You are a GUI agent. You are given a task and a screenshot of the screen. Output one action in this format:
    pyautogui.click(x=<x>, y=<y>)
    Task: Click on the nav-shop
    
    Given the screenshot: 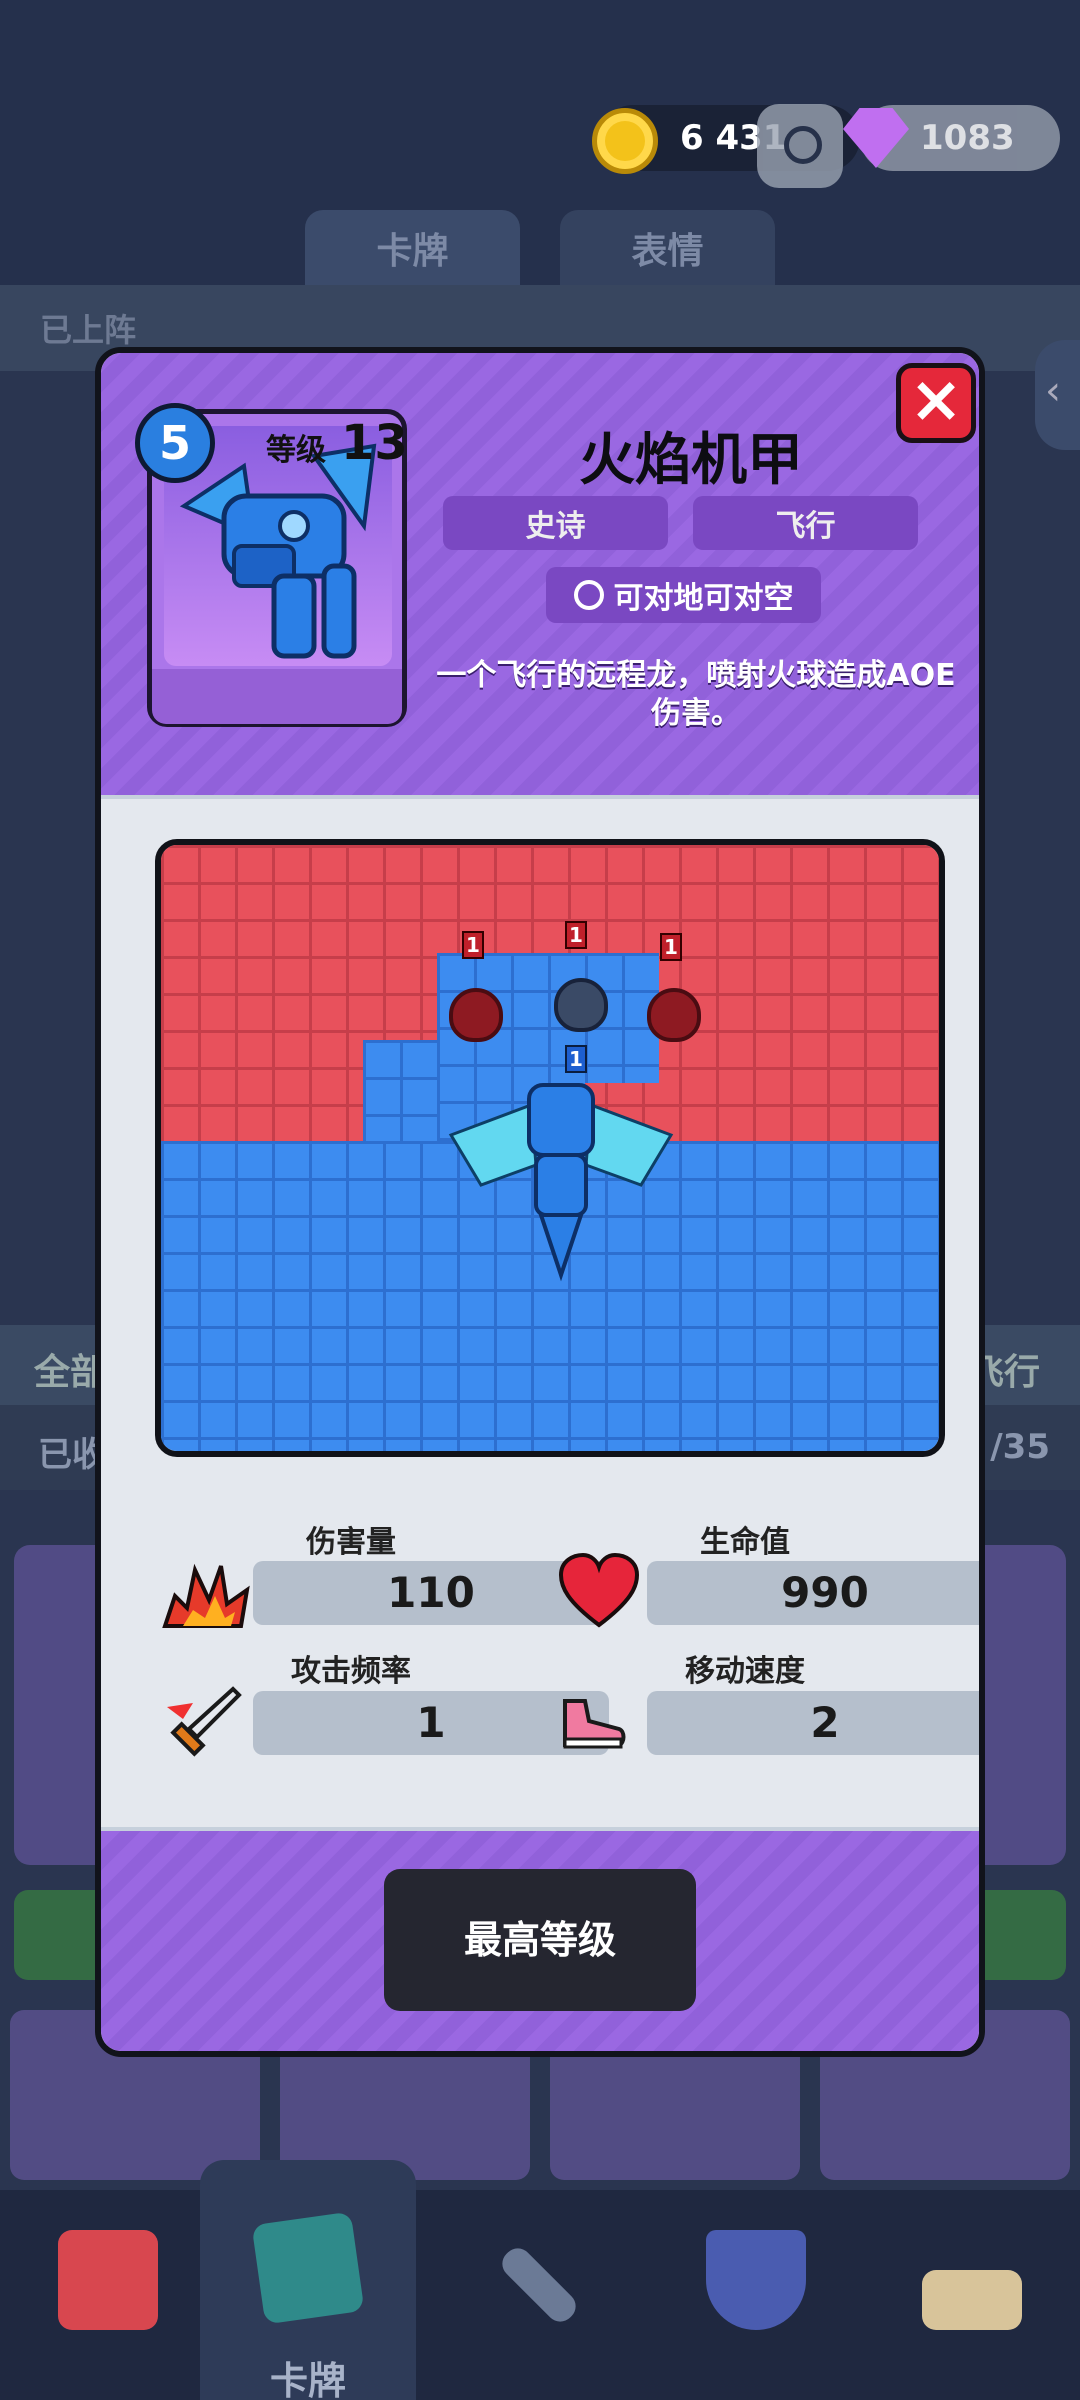 What is the action you would take?
    pyautogui.click(x=108, y=2295)
    